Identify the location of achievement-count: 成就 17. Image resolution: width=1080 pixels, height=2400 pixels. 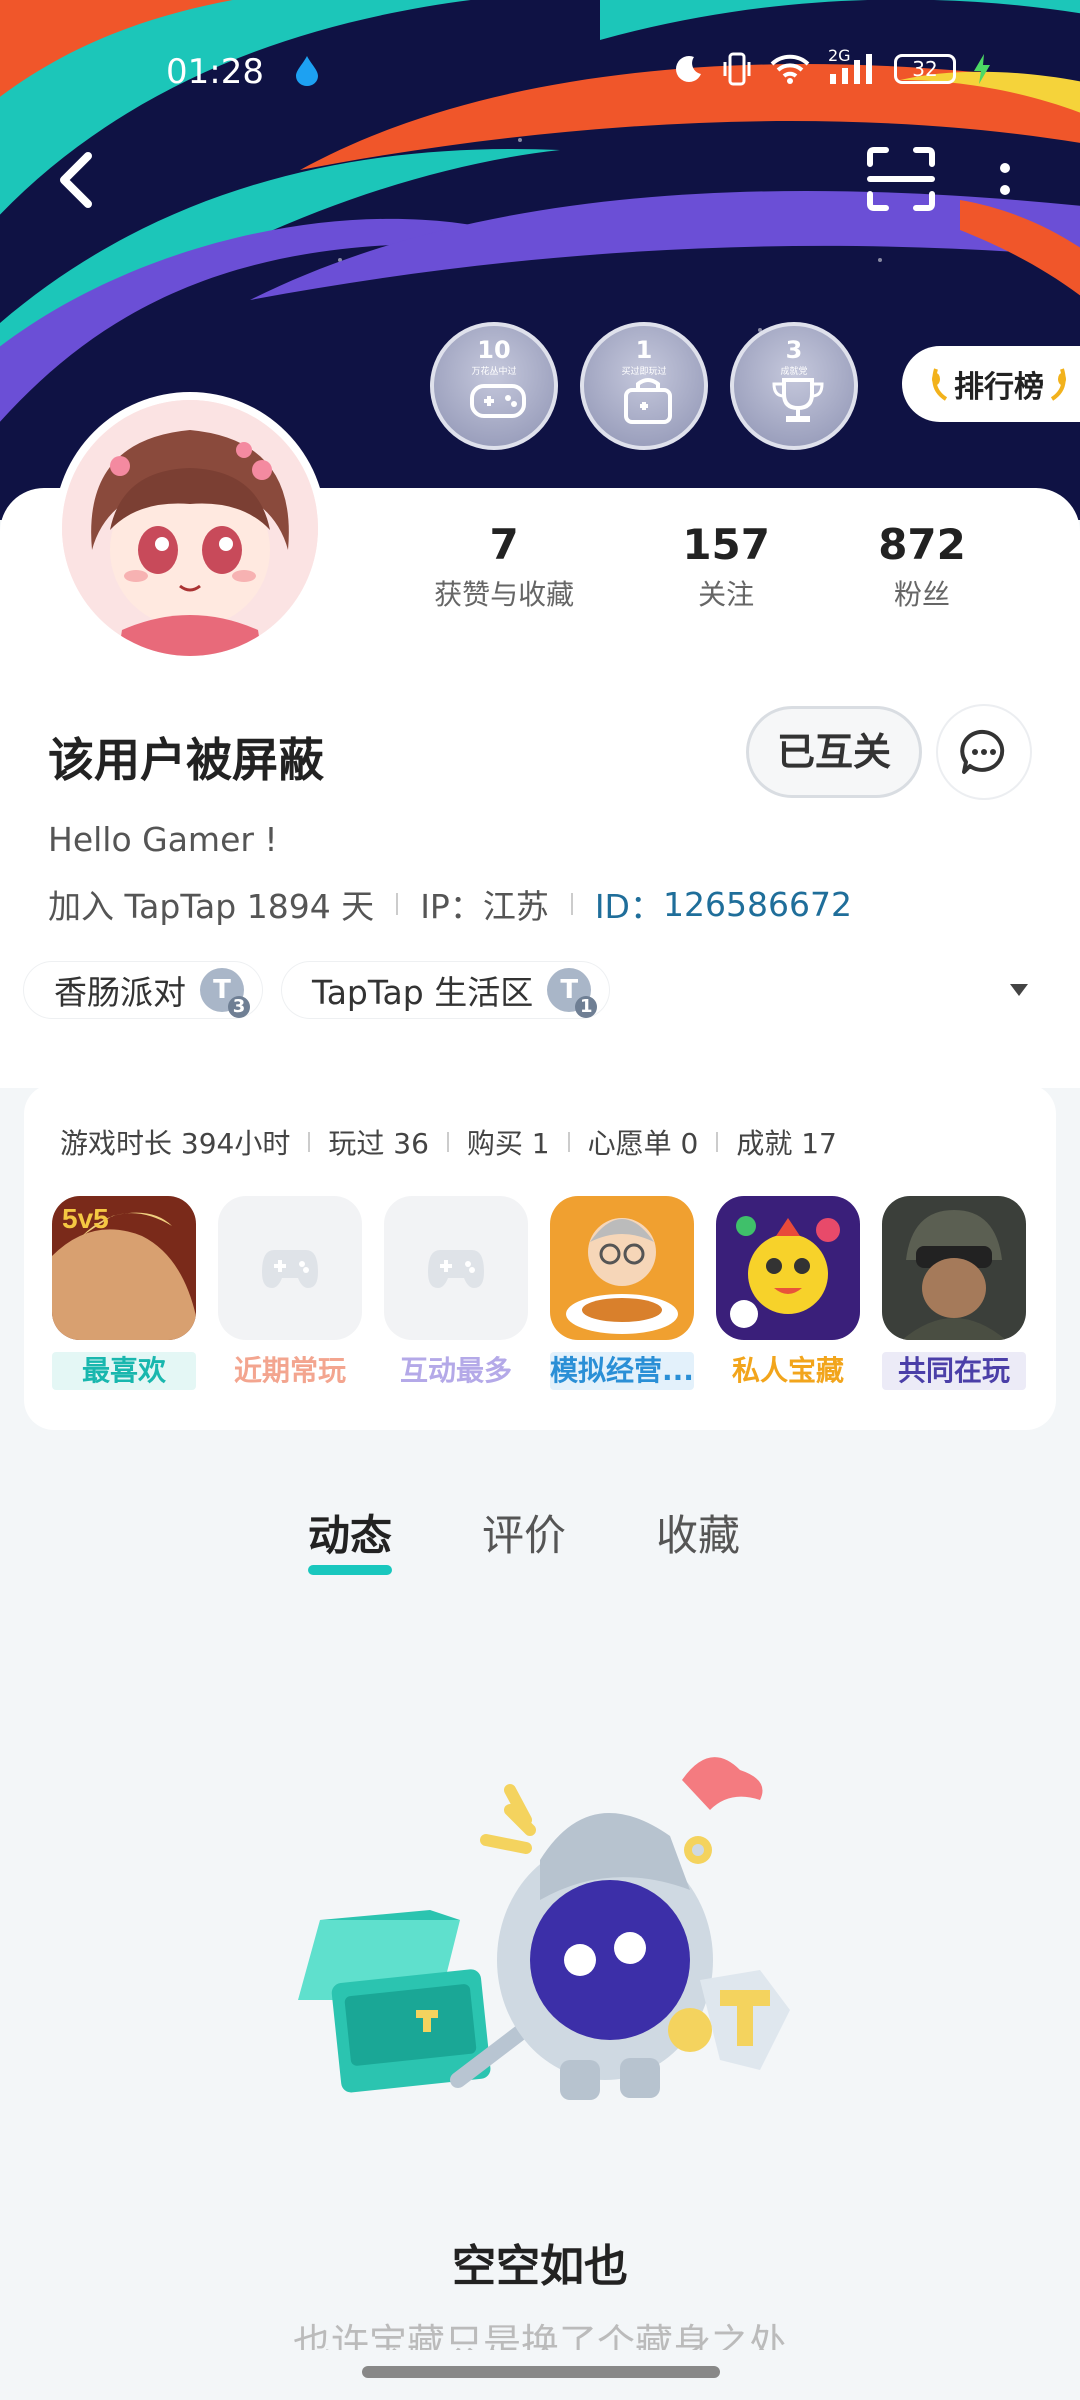
(786, 1142).